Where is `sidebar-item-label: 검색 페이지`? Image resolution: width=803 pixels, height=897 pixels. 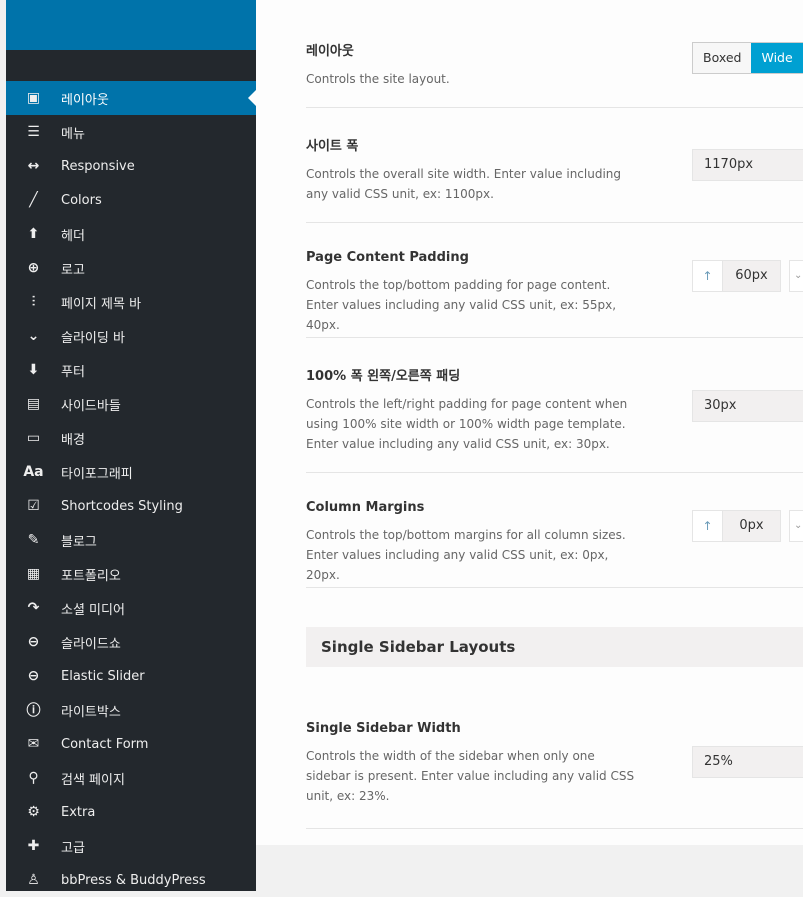 sidebar-item-label: 검색 페이지 is located at coordinates (93, 780).